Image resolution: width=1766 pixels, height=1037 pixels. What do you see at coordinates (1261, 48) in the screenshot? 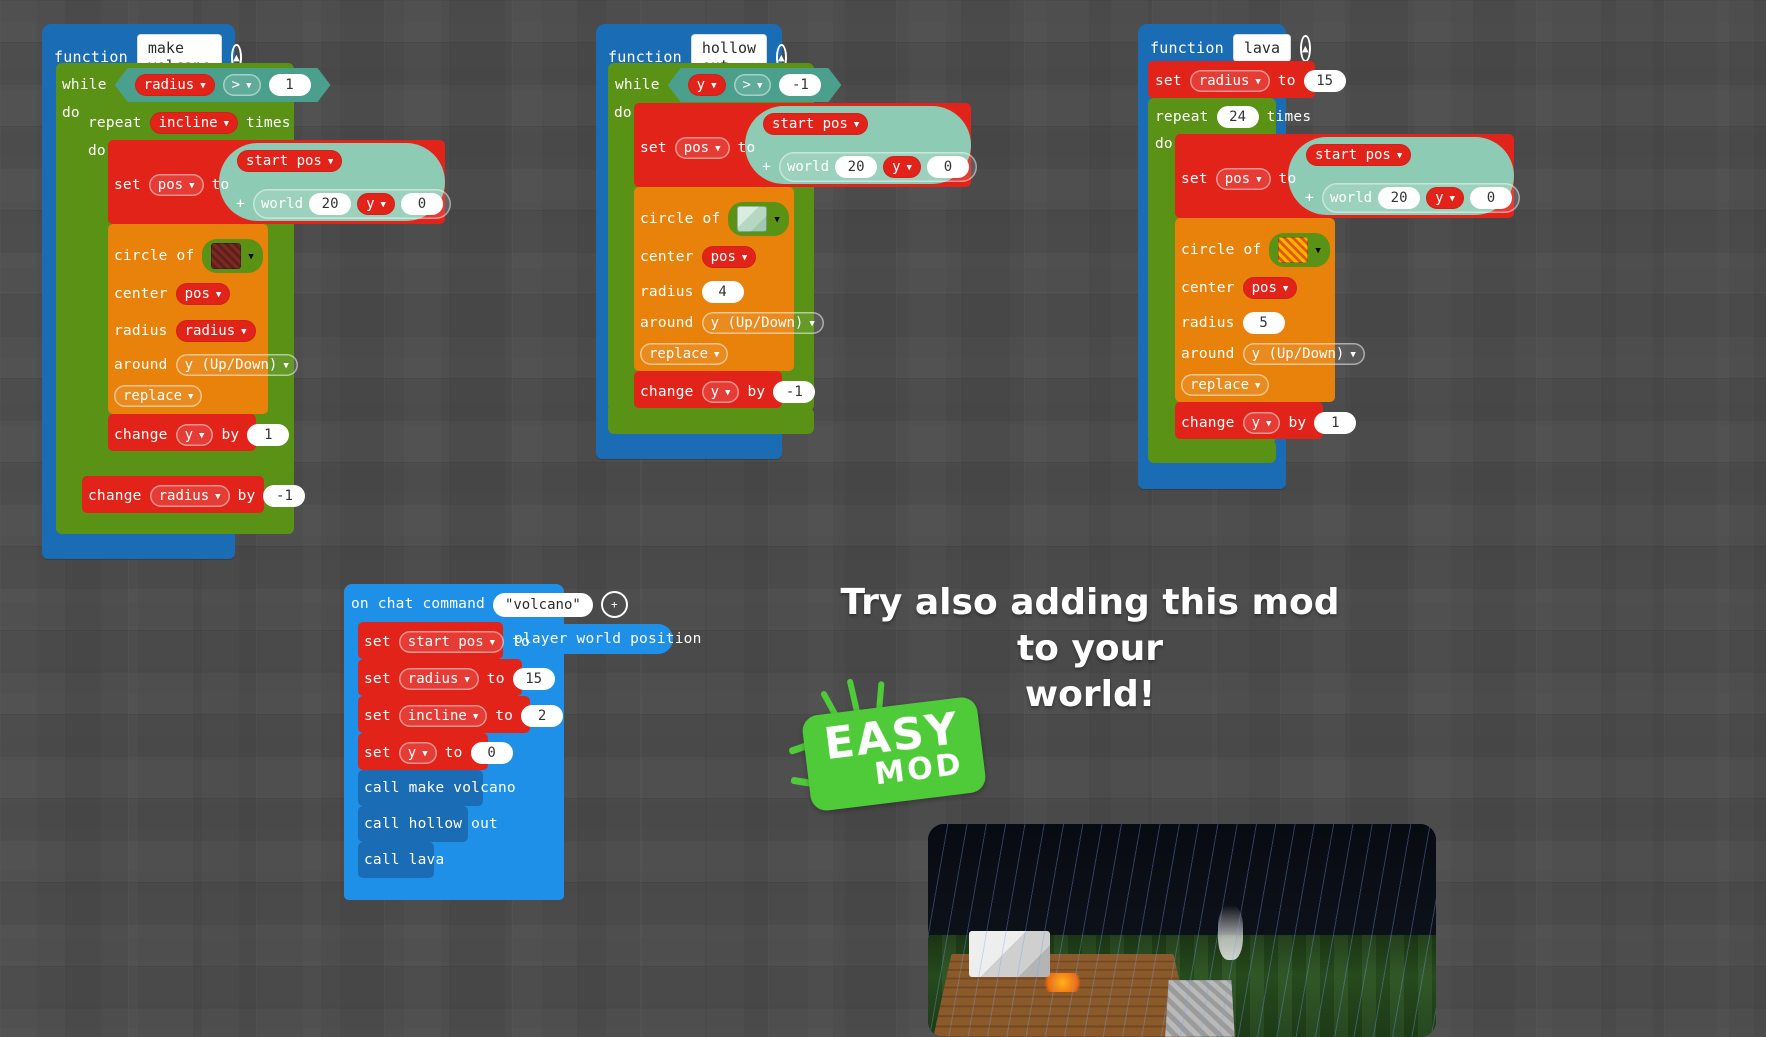
I see `function-name-field: lava` at bounding box center [1261, 48].